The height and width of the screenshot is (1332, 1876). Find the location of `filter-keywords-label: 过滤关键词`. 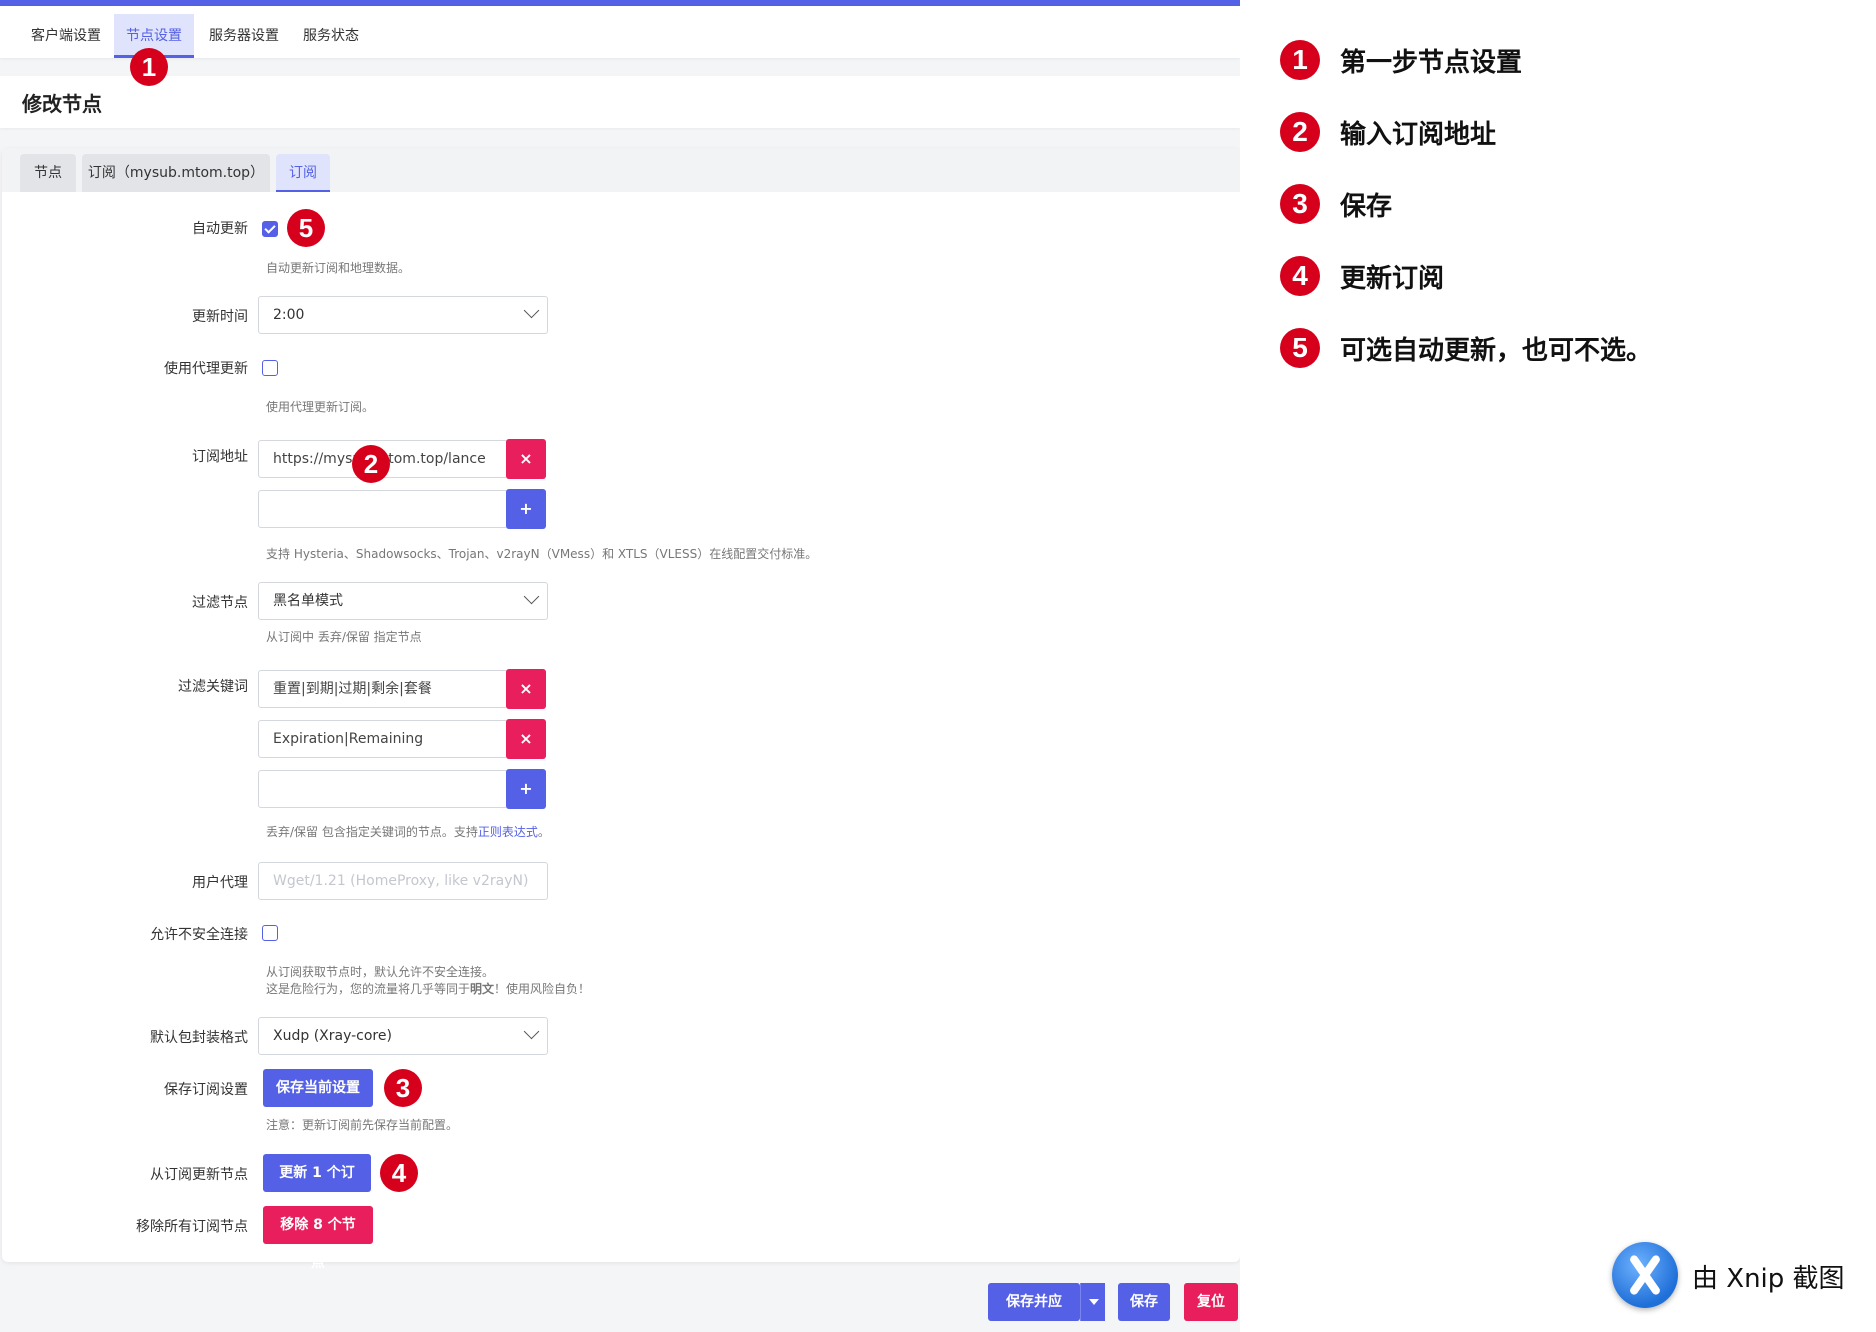

filter-keywords-label: 过滤关键词 is located at coordinates (213, 687).